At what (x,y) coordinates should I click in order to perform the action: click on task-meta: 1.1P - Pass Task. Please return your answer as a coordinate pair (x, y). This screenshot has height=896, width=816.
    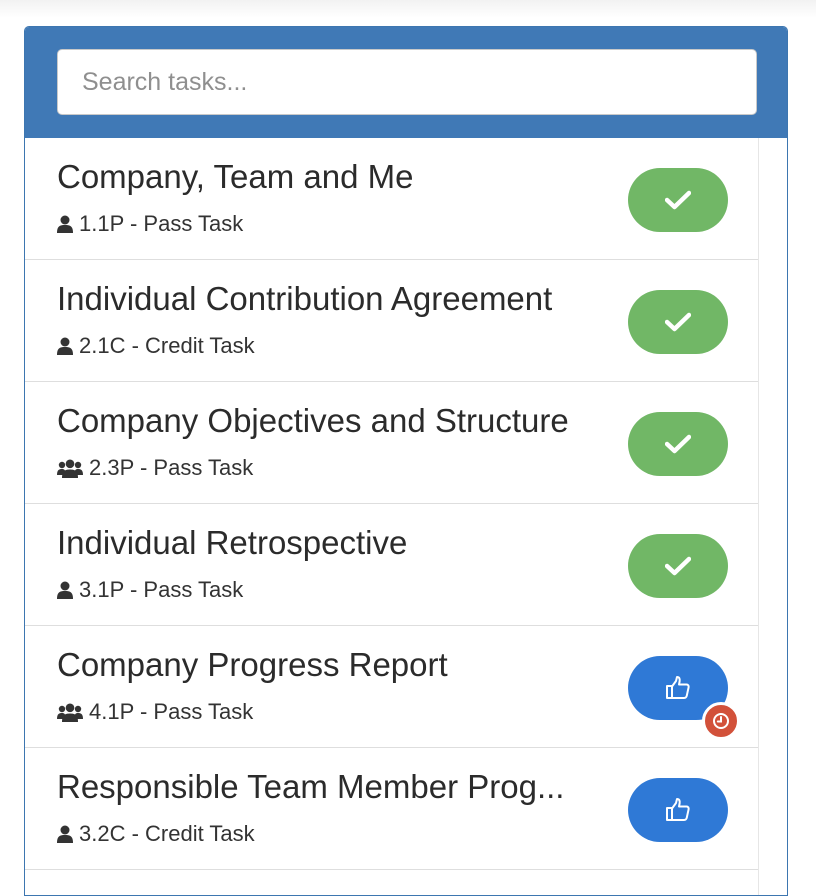
    Looking at the image, I should click on (150, 224).